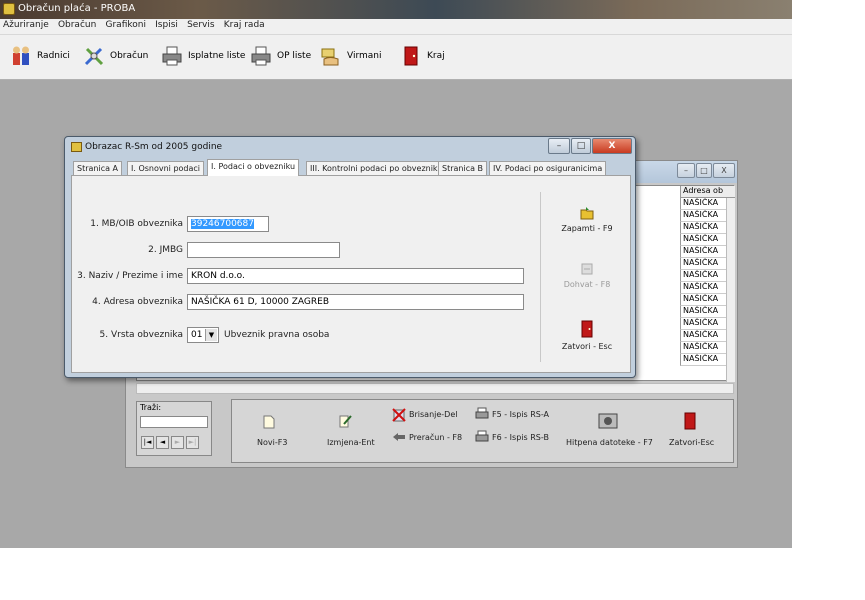 Image resolution: width=865 pixels, height=600 pixels. I want to click on workers-icon, so click(21, 56).